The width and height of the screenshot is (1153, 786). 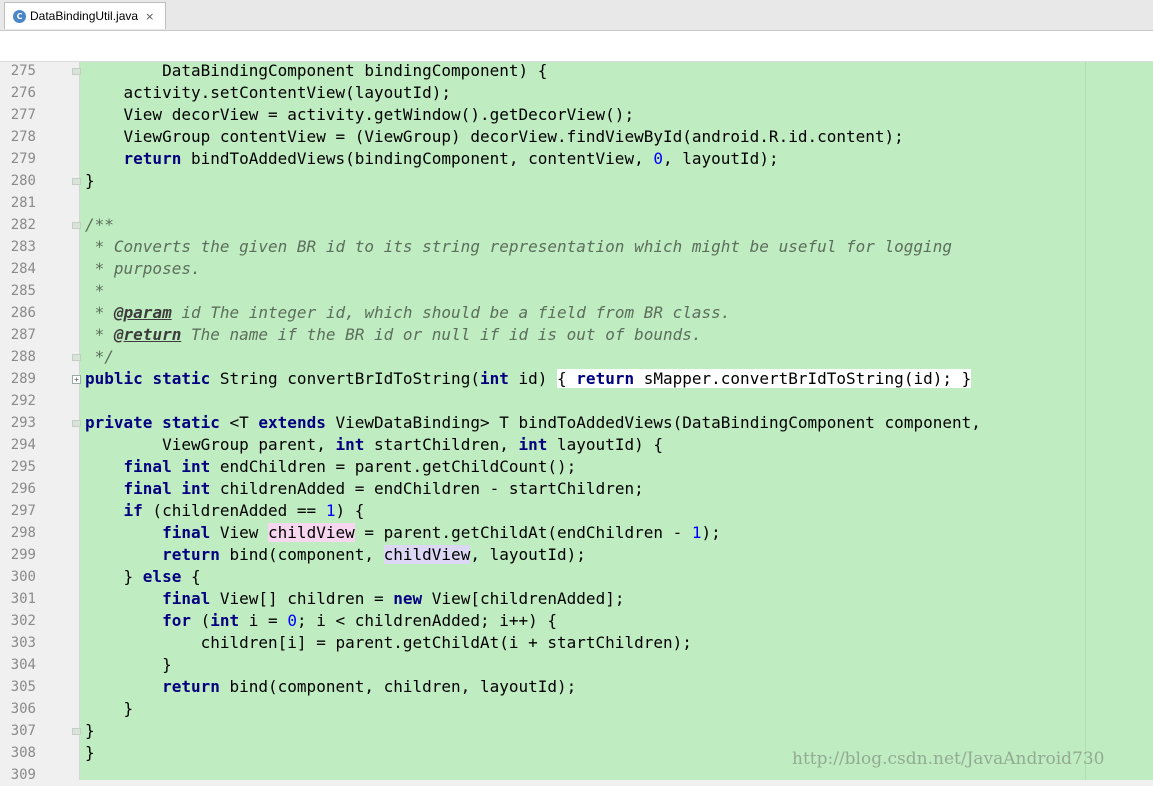 What do you see at coordinates (244, 510) in the screenshot?
I see `code-line: if (childrenAdded == 1) {` at bounding box center [244, 510].